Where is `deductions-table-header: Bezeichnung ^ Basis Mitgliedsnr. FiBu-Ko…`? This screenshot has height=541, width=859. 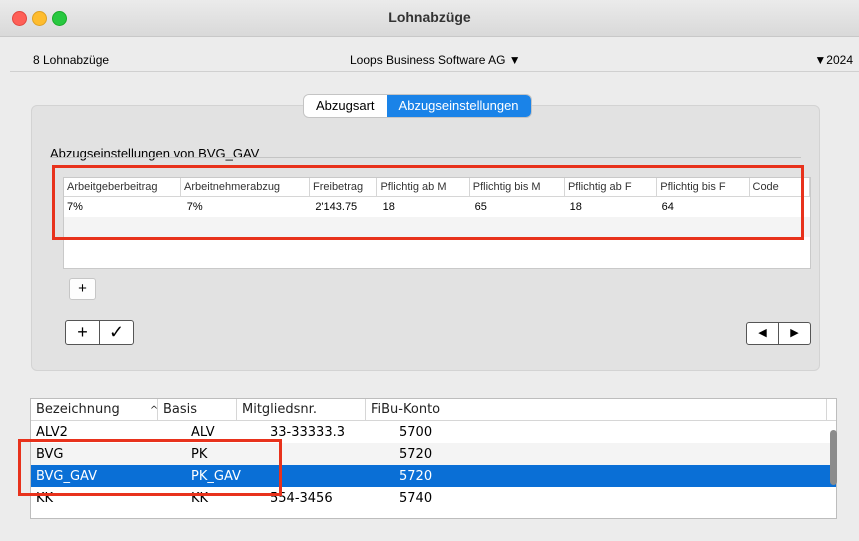
deductions-table-header: Bezeichnung ^ Basis Mitgliedsnr. FiBu-Ko… is located at coordinates (433, 410).